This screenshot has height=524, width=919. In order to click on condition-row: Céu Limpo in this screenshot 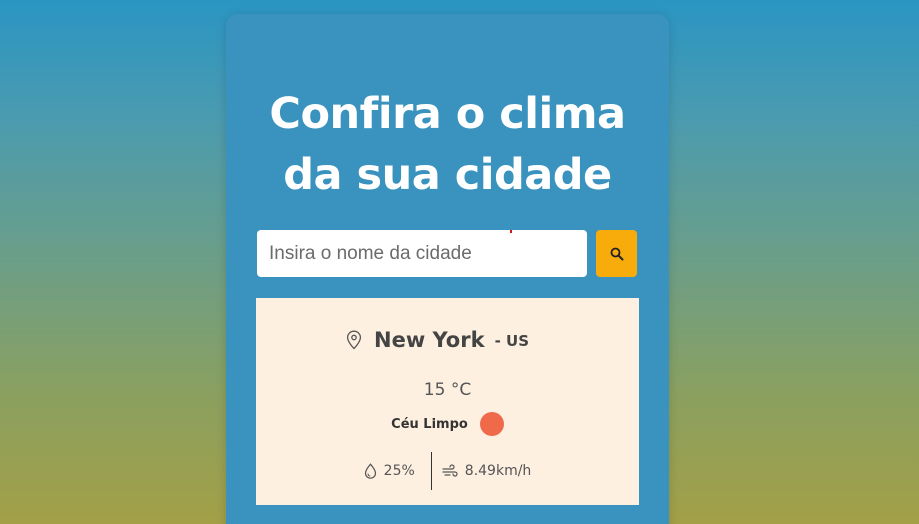, I will do `click(447, 424)`.